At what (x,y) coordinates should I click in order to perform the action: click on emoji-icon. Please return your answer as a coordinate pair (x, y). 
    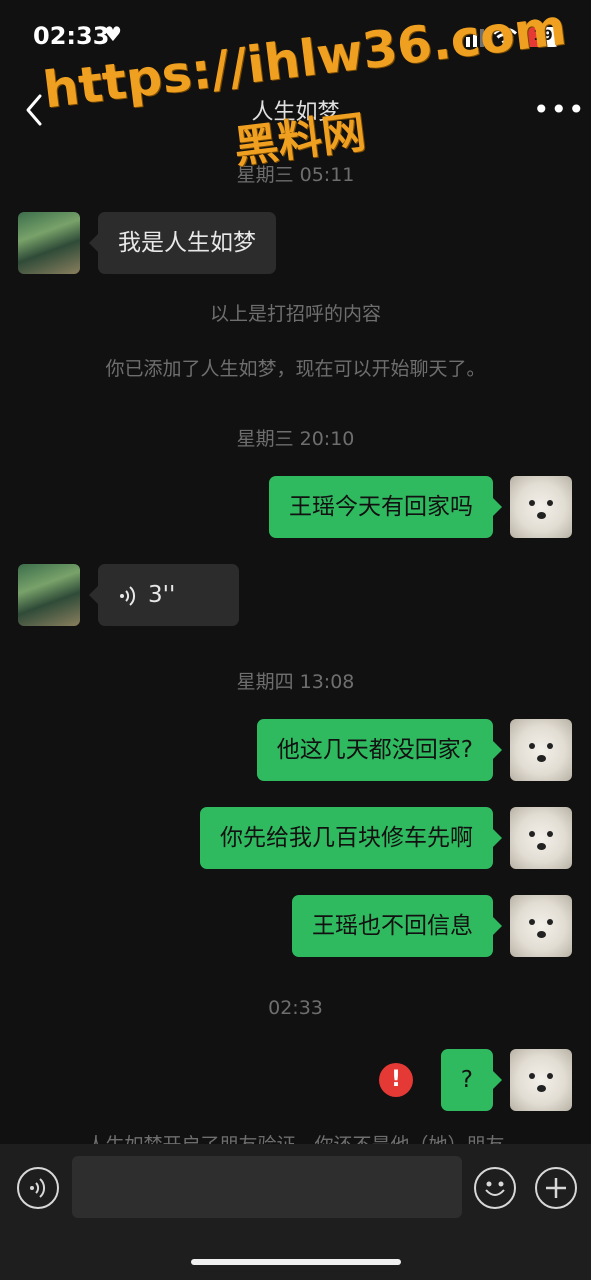
    Looking at the image, I should click on (495, 1188).